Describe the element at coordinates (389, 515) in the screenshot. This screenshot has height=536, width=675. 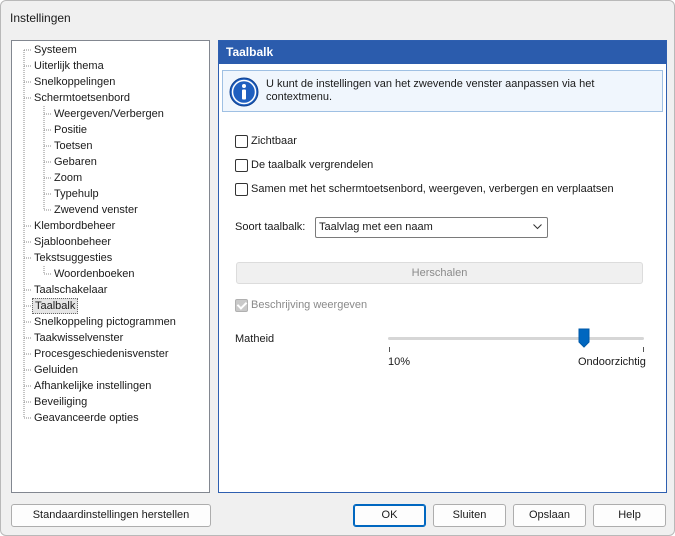
I see `ok-button: OK` at that location.